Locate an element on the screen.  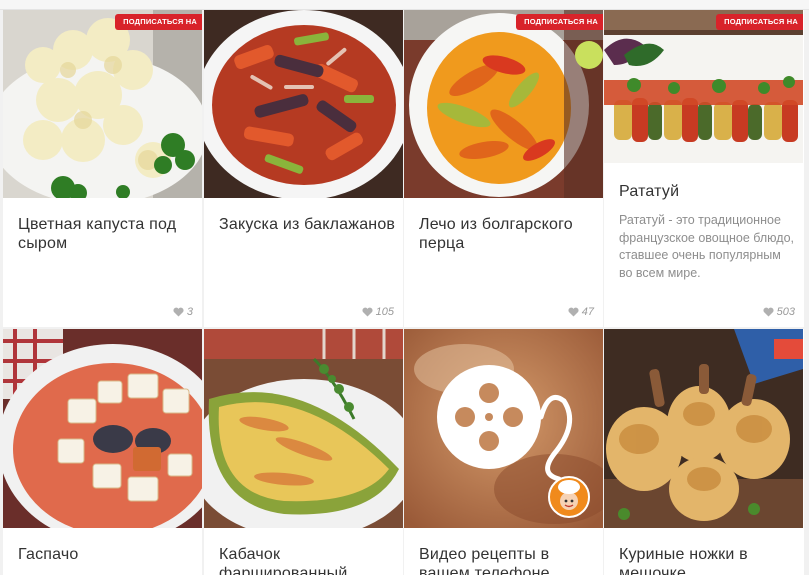
likes-counter: 3 is located at coordinates (183, 312).